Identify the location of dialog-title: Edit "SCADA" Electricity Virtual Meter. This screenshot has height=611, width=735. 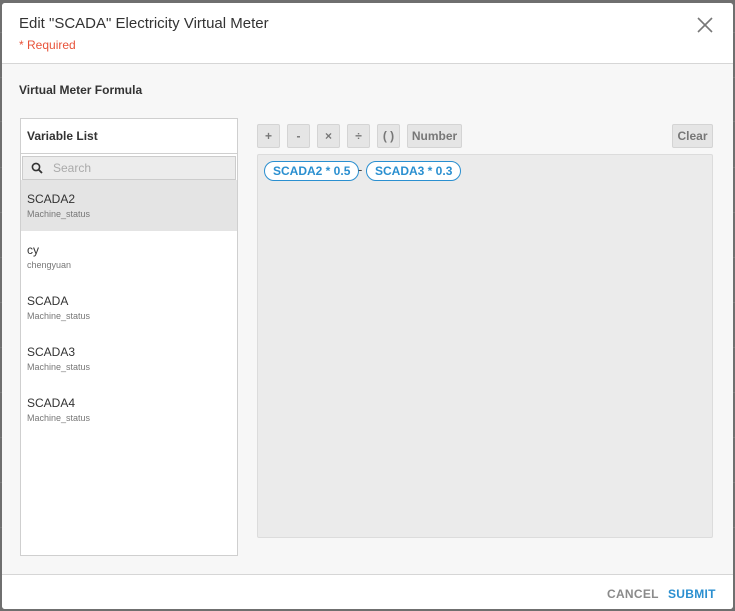
(144, 23).